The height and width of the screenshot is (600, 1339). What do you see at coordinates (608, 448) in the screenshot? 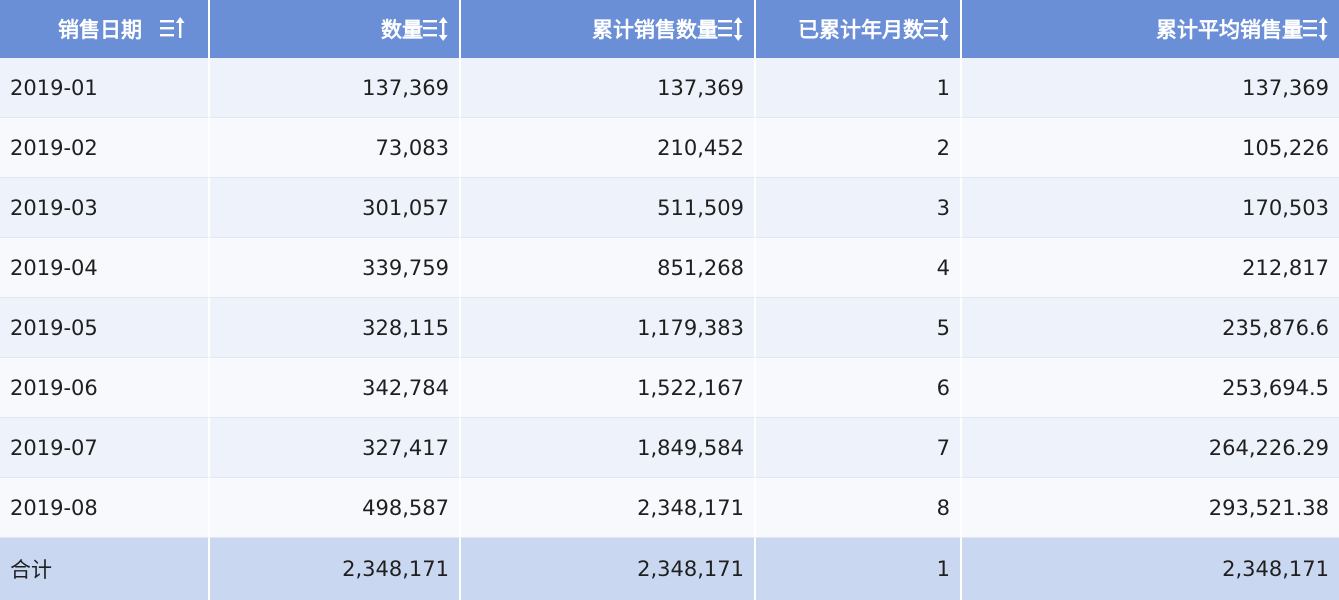
I see `cell-cumulative-quantity: 1,849,584` at bounding box center [608, 448].